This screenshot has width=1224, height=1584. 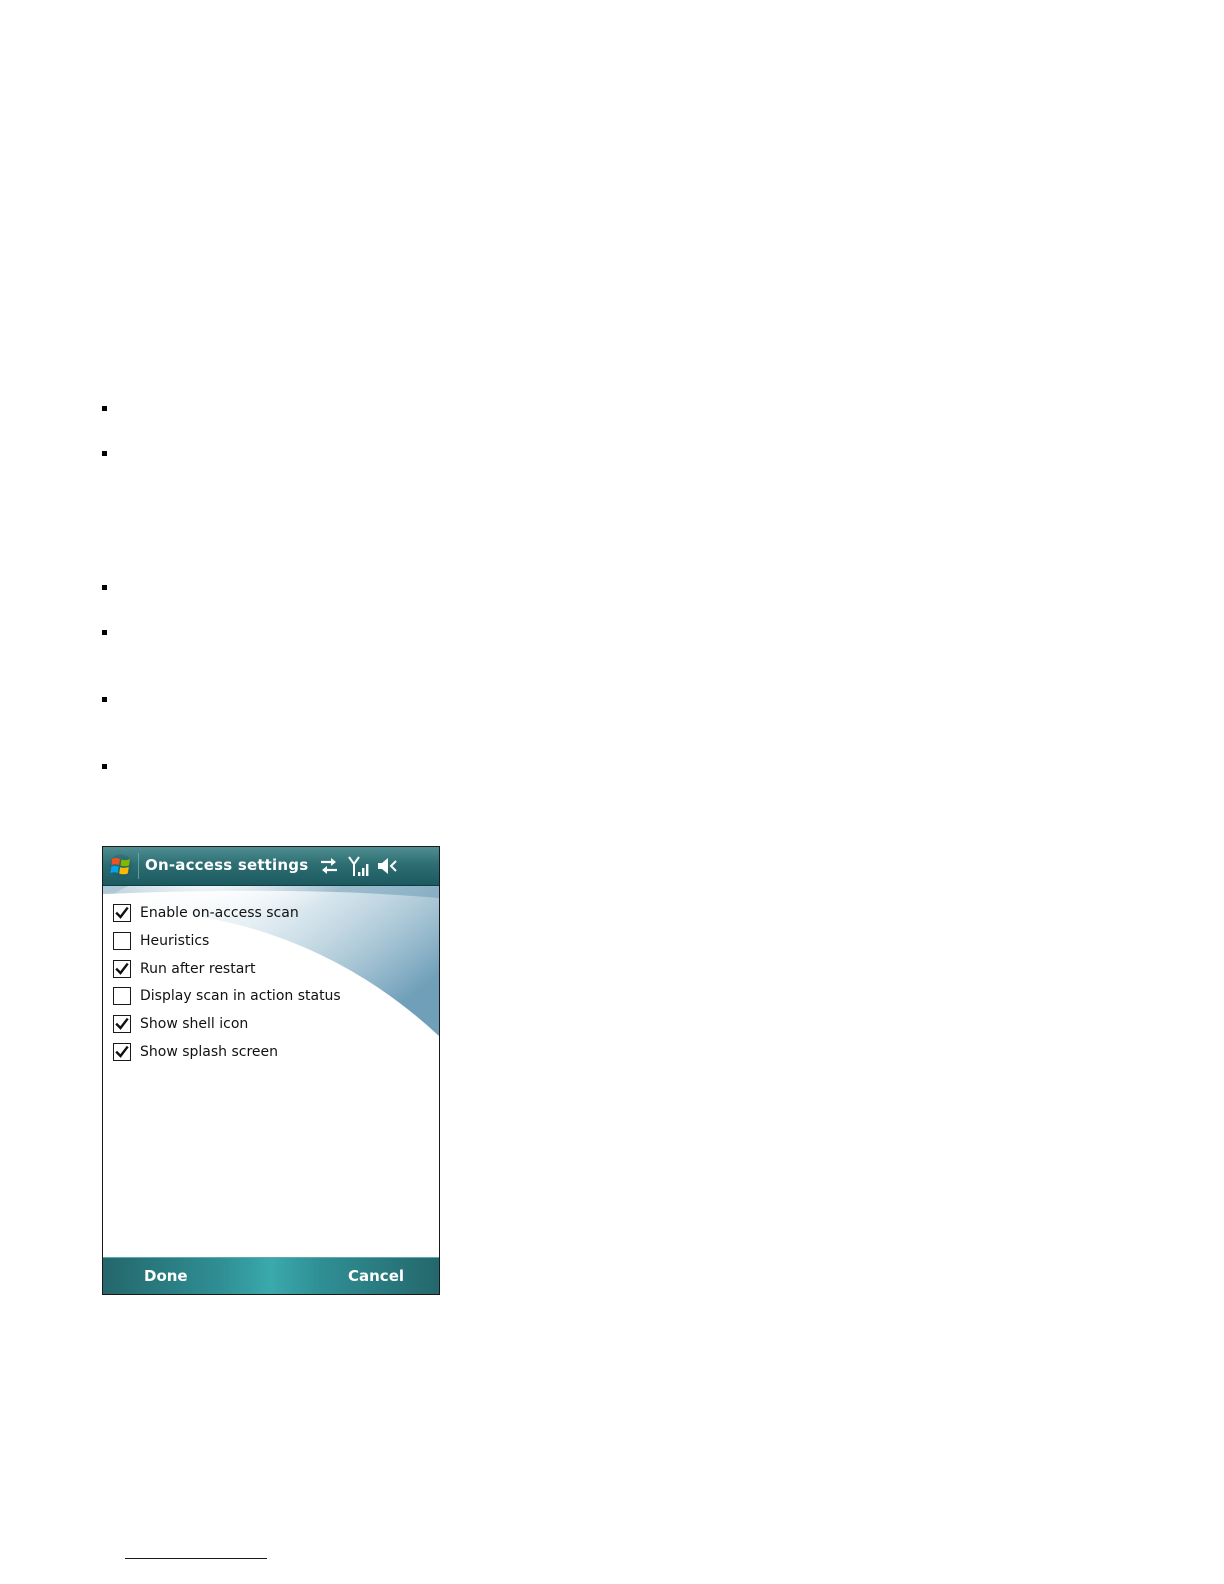 I want to click on title-separator, so click(x=138, y=866).